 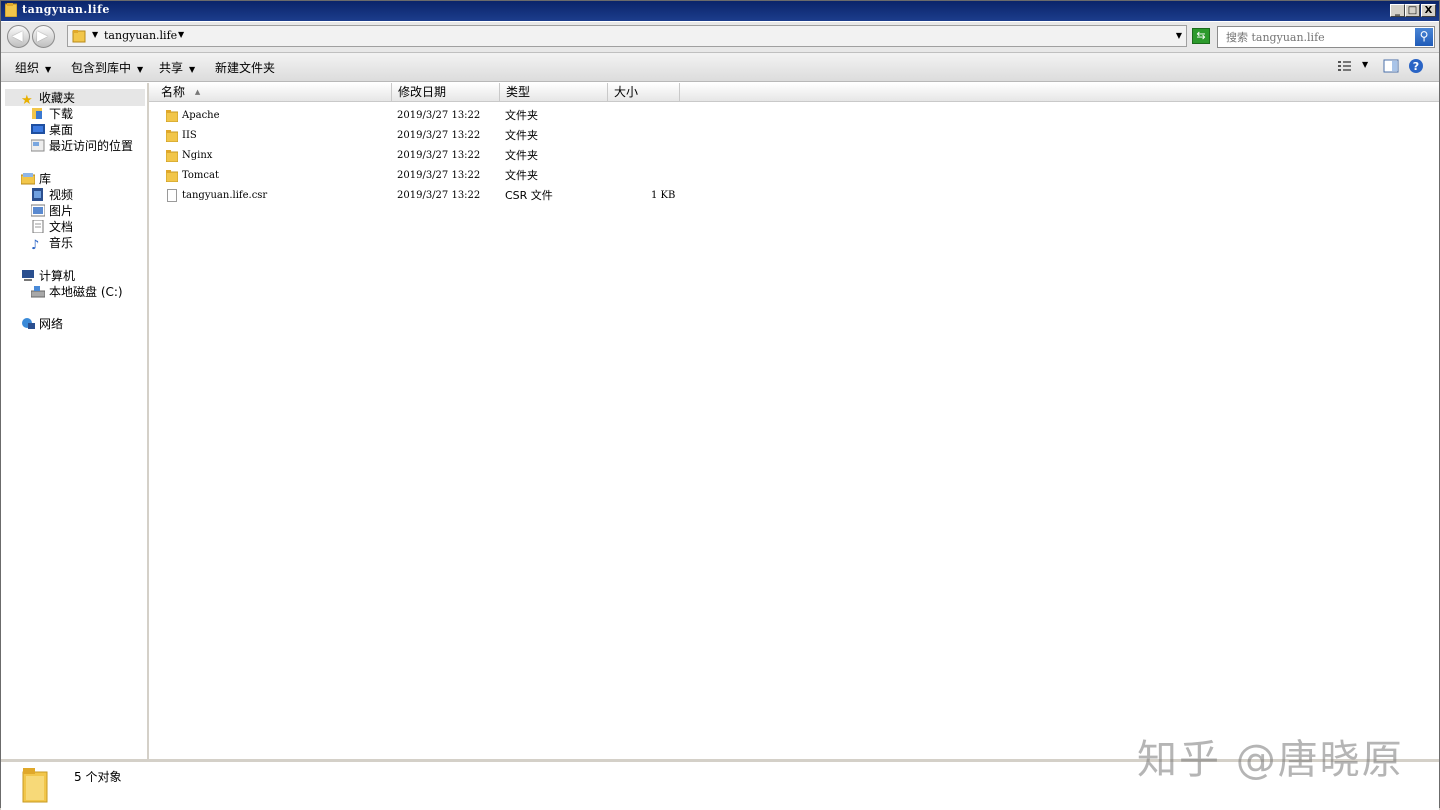 What do you see at coordinates (499, 156) in the screenshot?
I see `file-row-nginx: Nginx 2019/3/27 13:22 文件夹` at bounding box center [499, 156].